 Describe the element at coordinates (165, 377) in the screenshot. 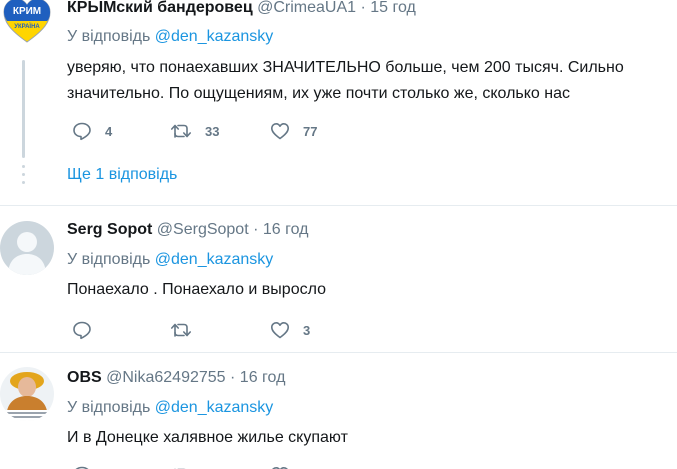

I see `username: @Nika62492755` at that location.